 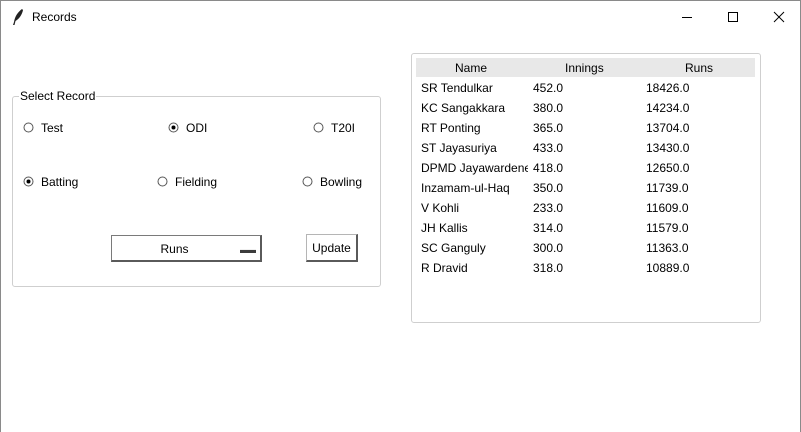 I want to click on table-row: R Dravid 318.0 10889.0, so click(x=585, y=268).